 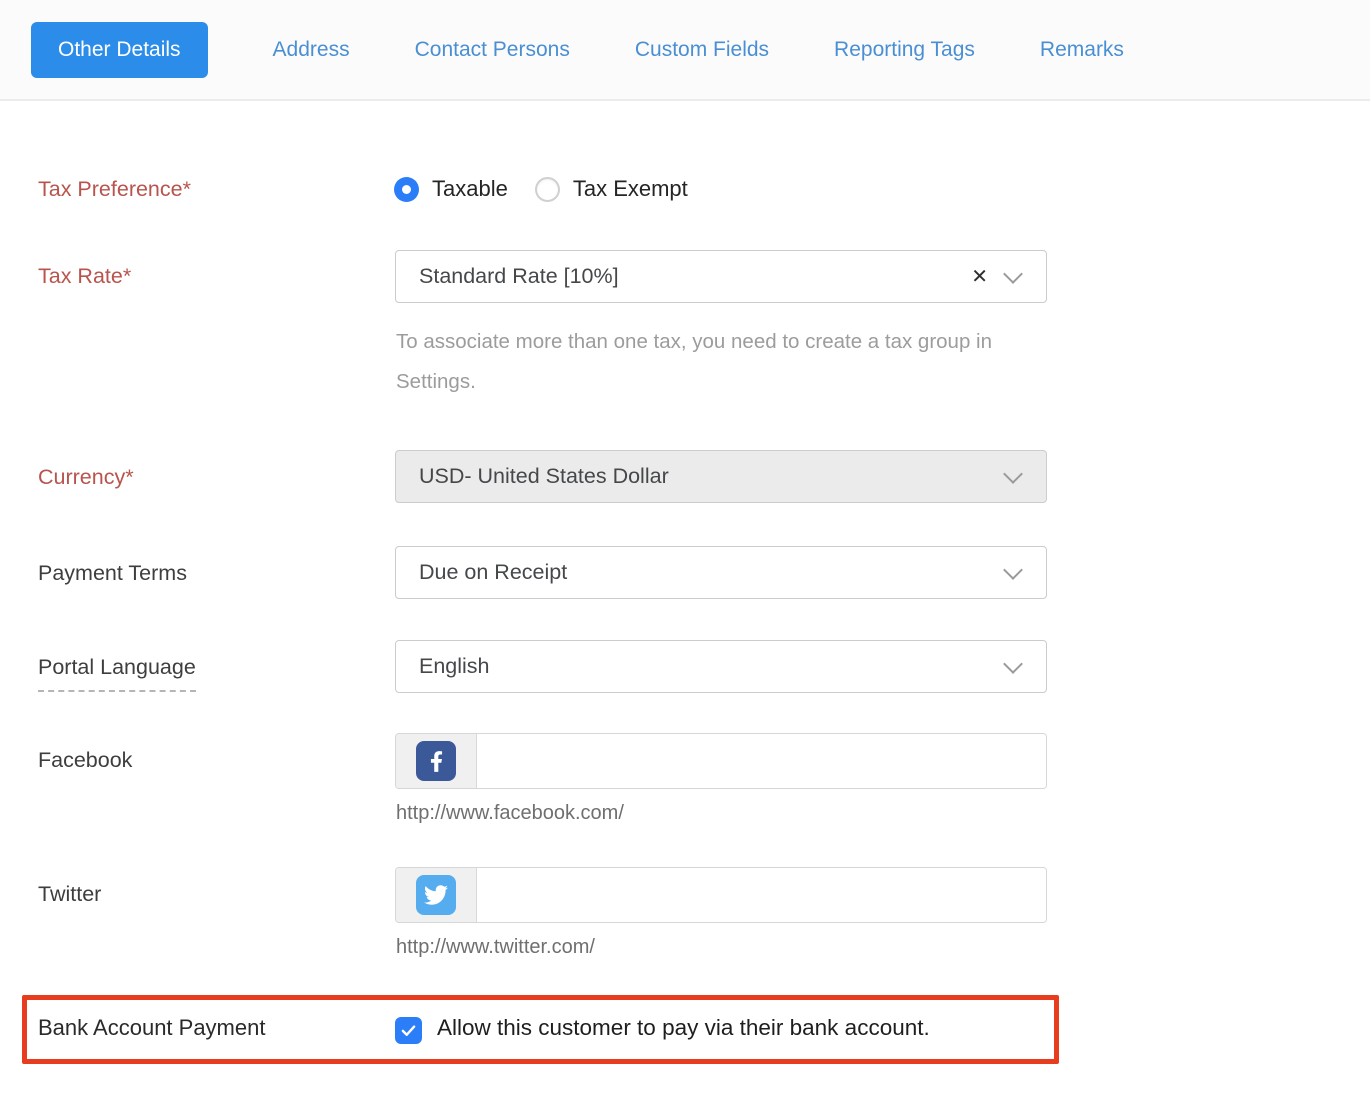 I want to click on bank-account-payment-label: Bank Account Payment, so click(x=152, y=1027).